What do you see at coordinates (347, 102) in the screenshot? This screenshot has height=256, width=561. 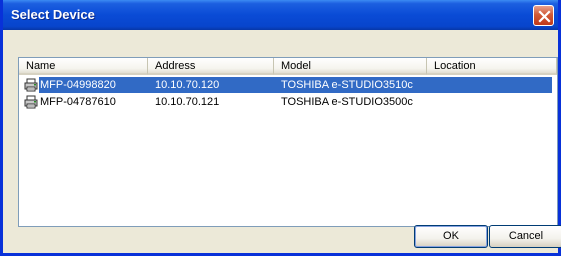 I see `cell-model: TOSHIBA e-STUDIO3500c` at bounding box center [347, 102].